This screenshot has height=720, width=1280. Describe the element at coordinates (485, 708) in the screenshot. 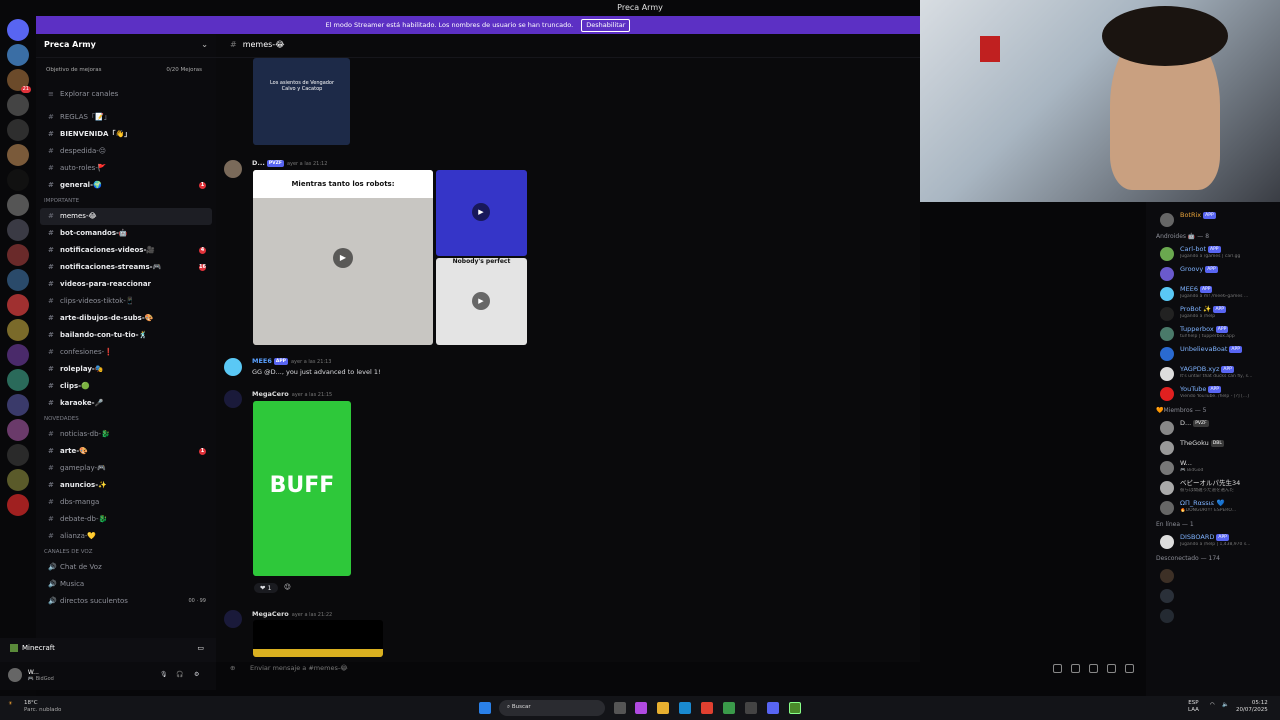

I see `windows-start-icon` at that location.